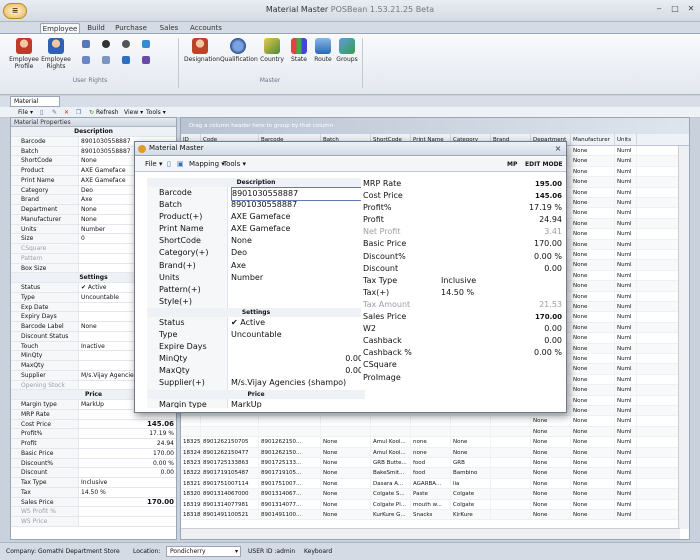 This screenshot has height=560, width=700. I want to click on field-value: Uncountable, so click(297, 335).